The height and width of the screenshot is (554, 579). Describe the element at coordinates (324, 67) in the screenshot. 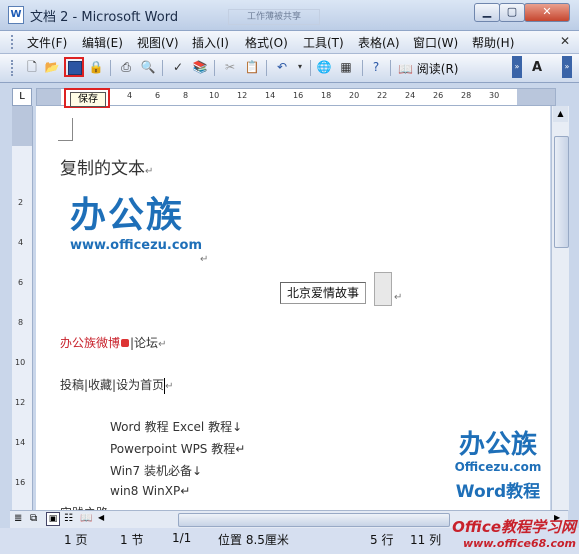

I see `hyperlink-icon: 🌐` at that location.